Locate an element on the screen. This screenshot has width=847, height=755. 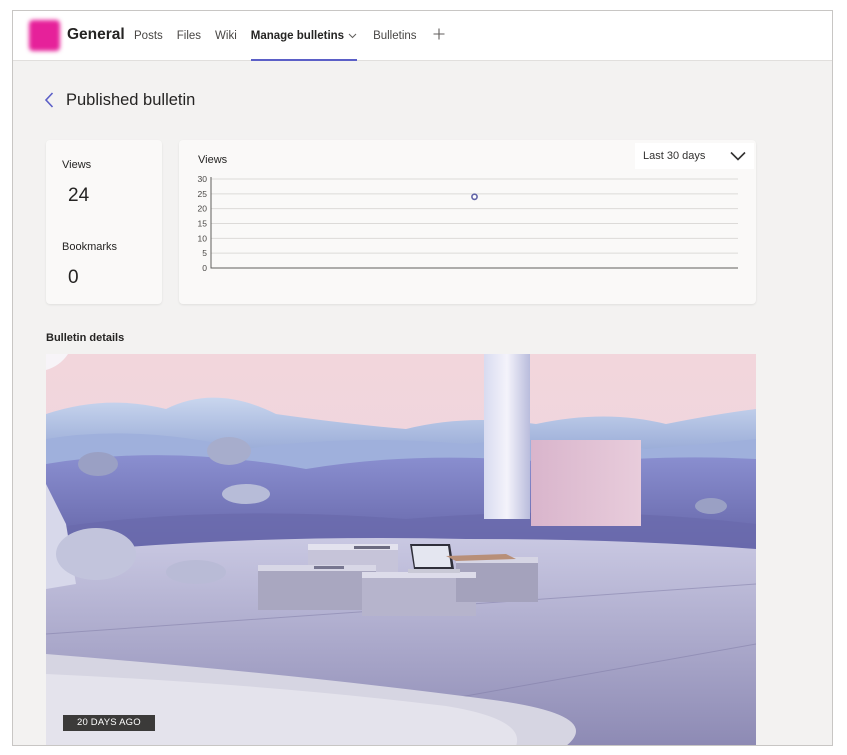
tab-manage-bulletins: Manage bulletins is located at coordinates (304, 36).